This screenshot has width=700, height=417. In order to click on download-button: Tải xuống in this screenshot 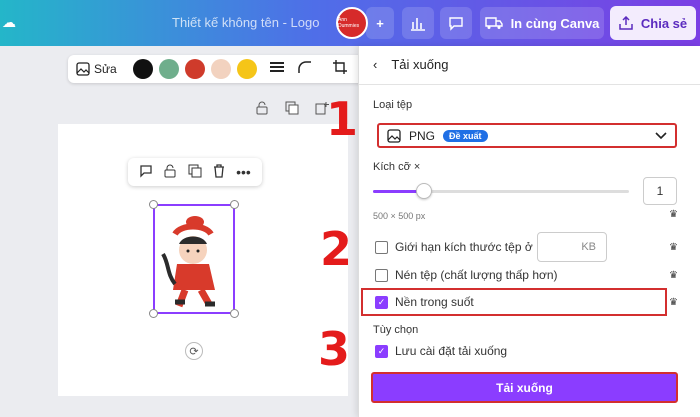, I will do `click(524, 387)`.